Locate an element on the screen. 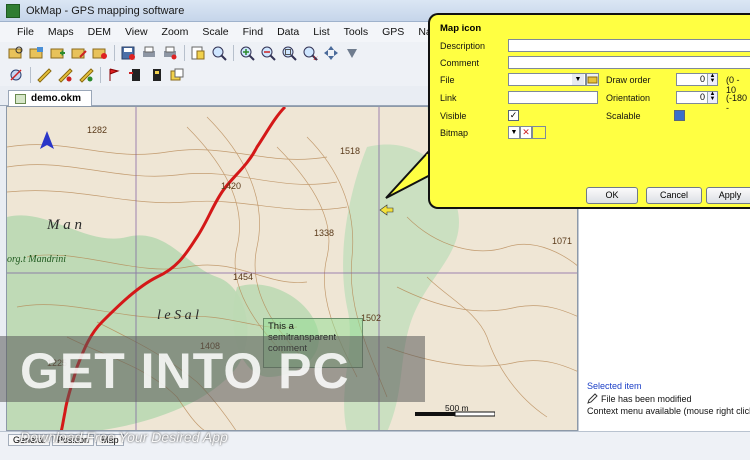 The height and width of the screenshot is (460, 750). tab-label: demo.okm is located at coordinates (56, 98).